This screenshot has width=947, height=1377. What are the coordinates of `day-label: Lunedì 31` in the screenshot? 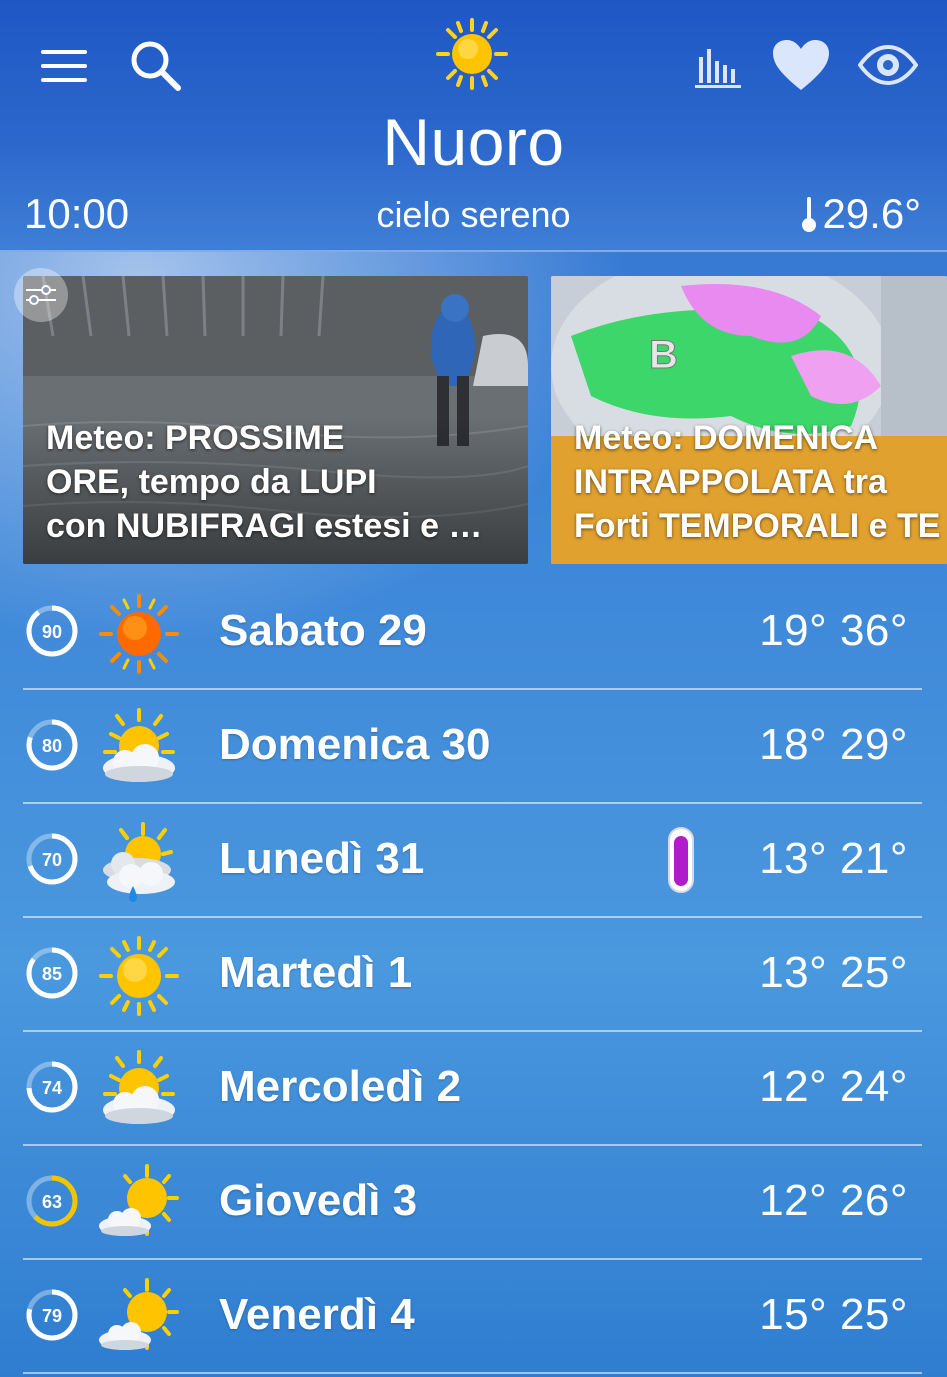 It's located at (322, 858).